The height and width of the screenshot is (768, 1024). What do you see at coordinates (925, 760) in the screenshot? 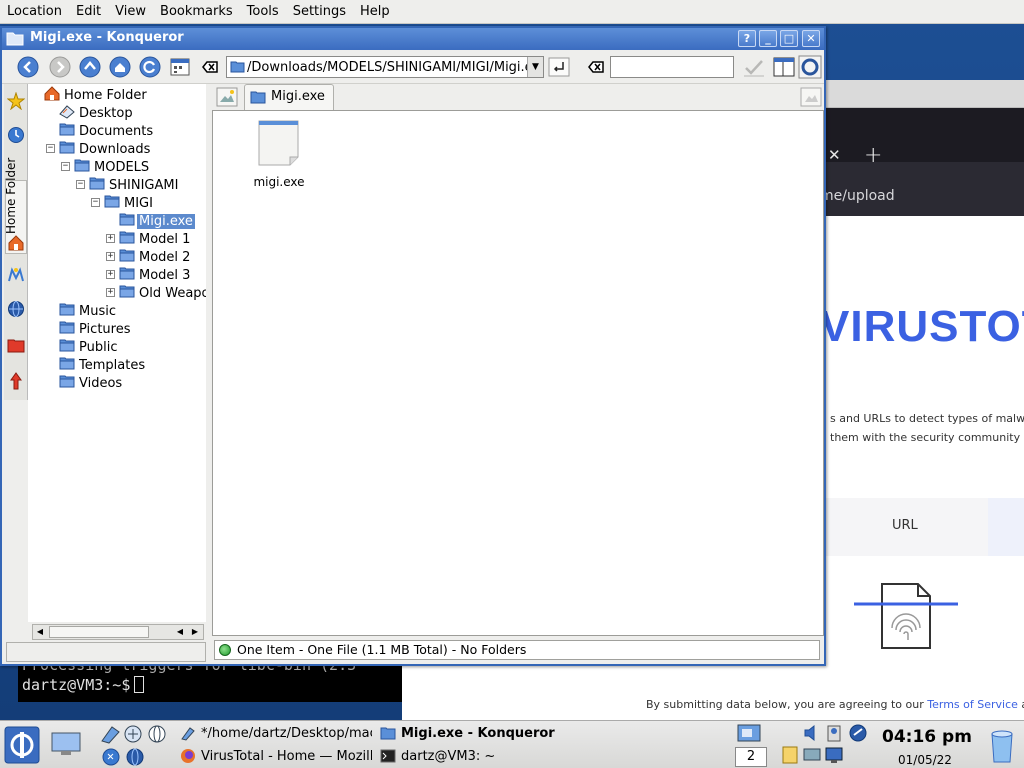
I see `clock-date: 01/05/22` at bounding box center [925, 760].